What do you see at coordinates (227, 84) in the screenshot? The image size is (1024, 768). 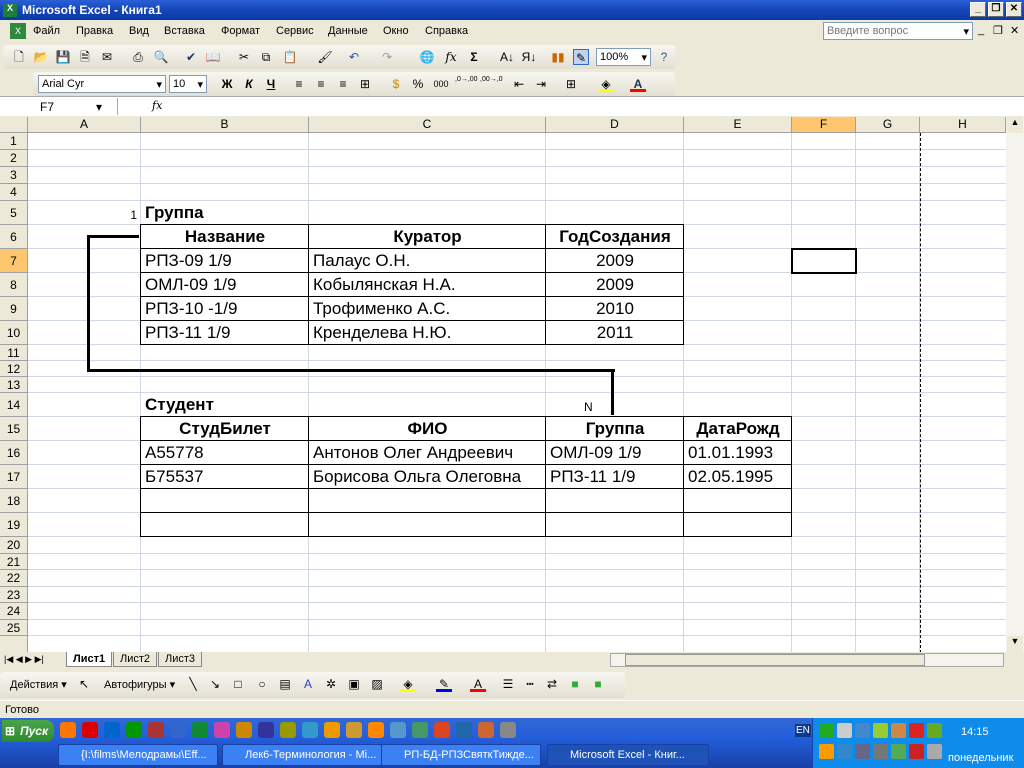 I see `bold-button: Ж` at bounding box center [227, 84].